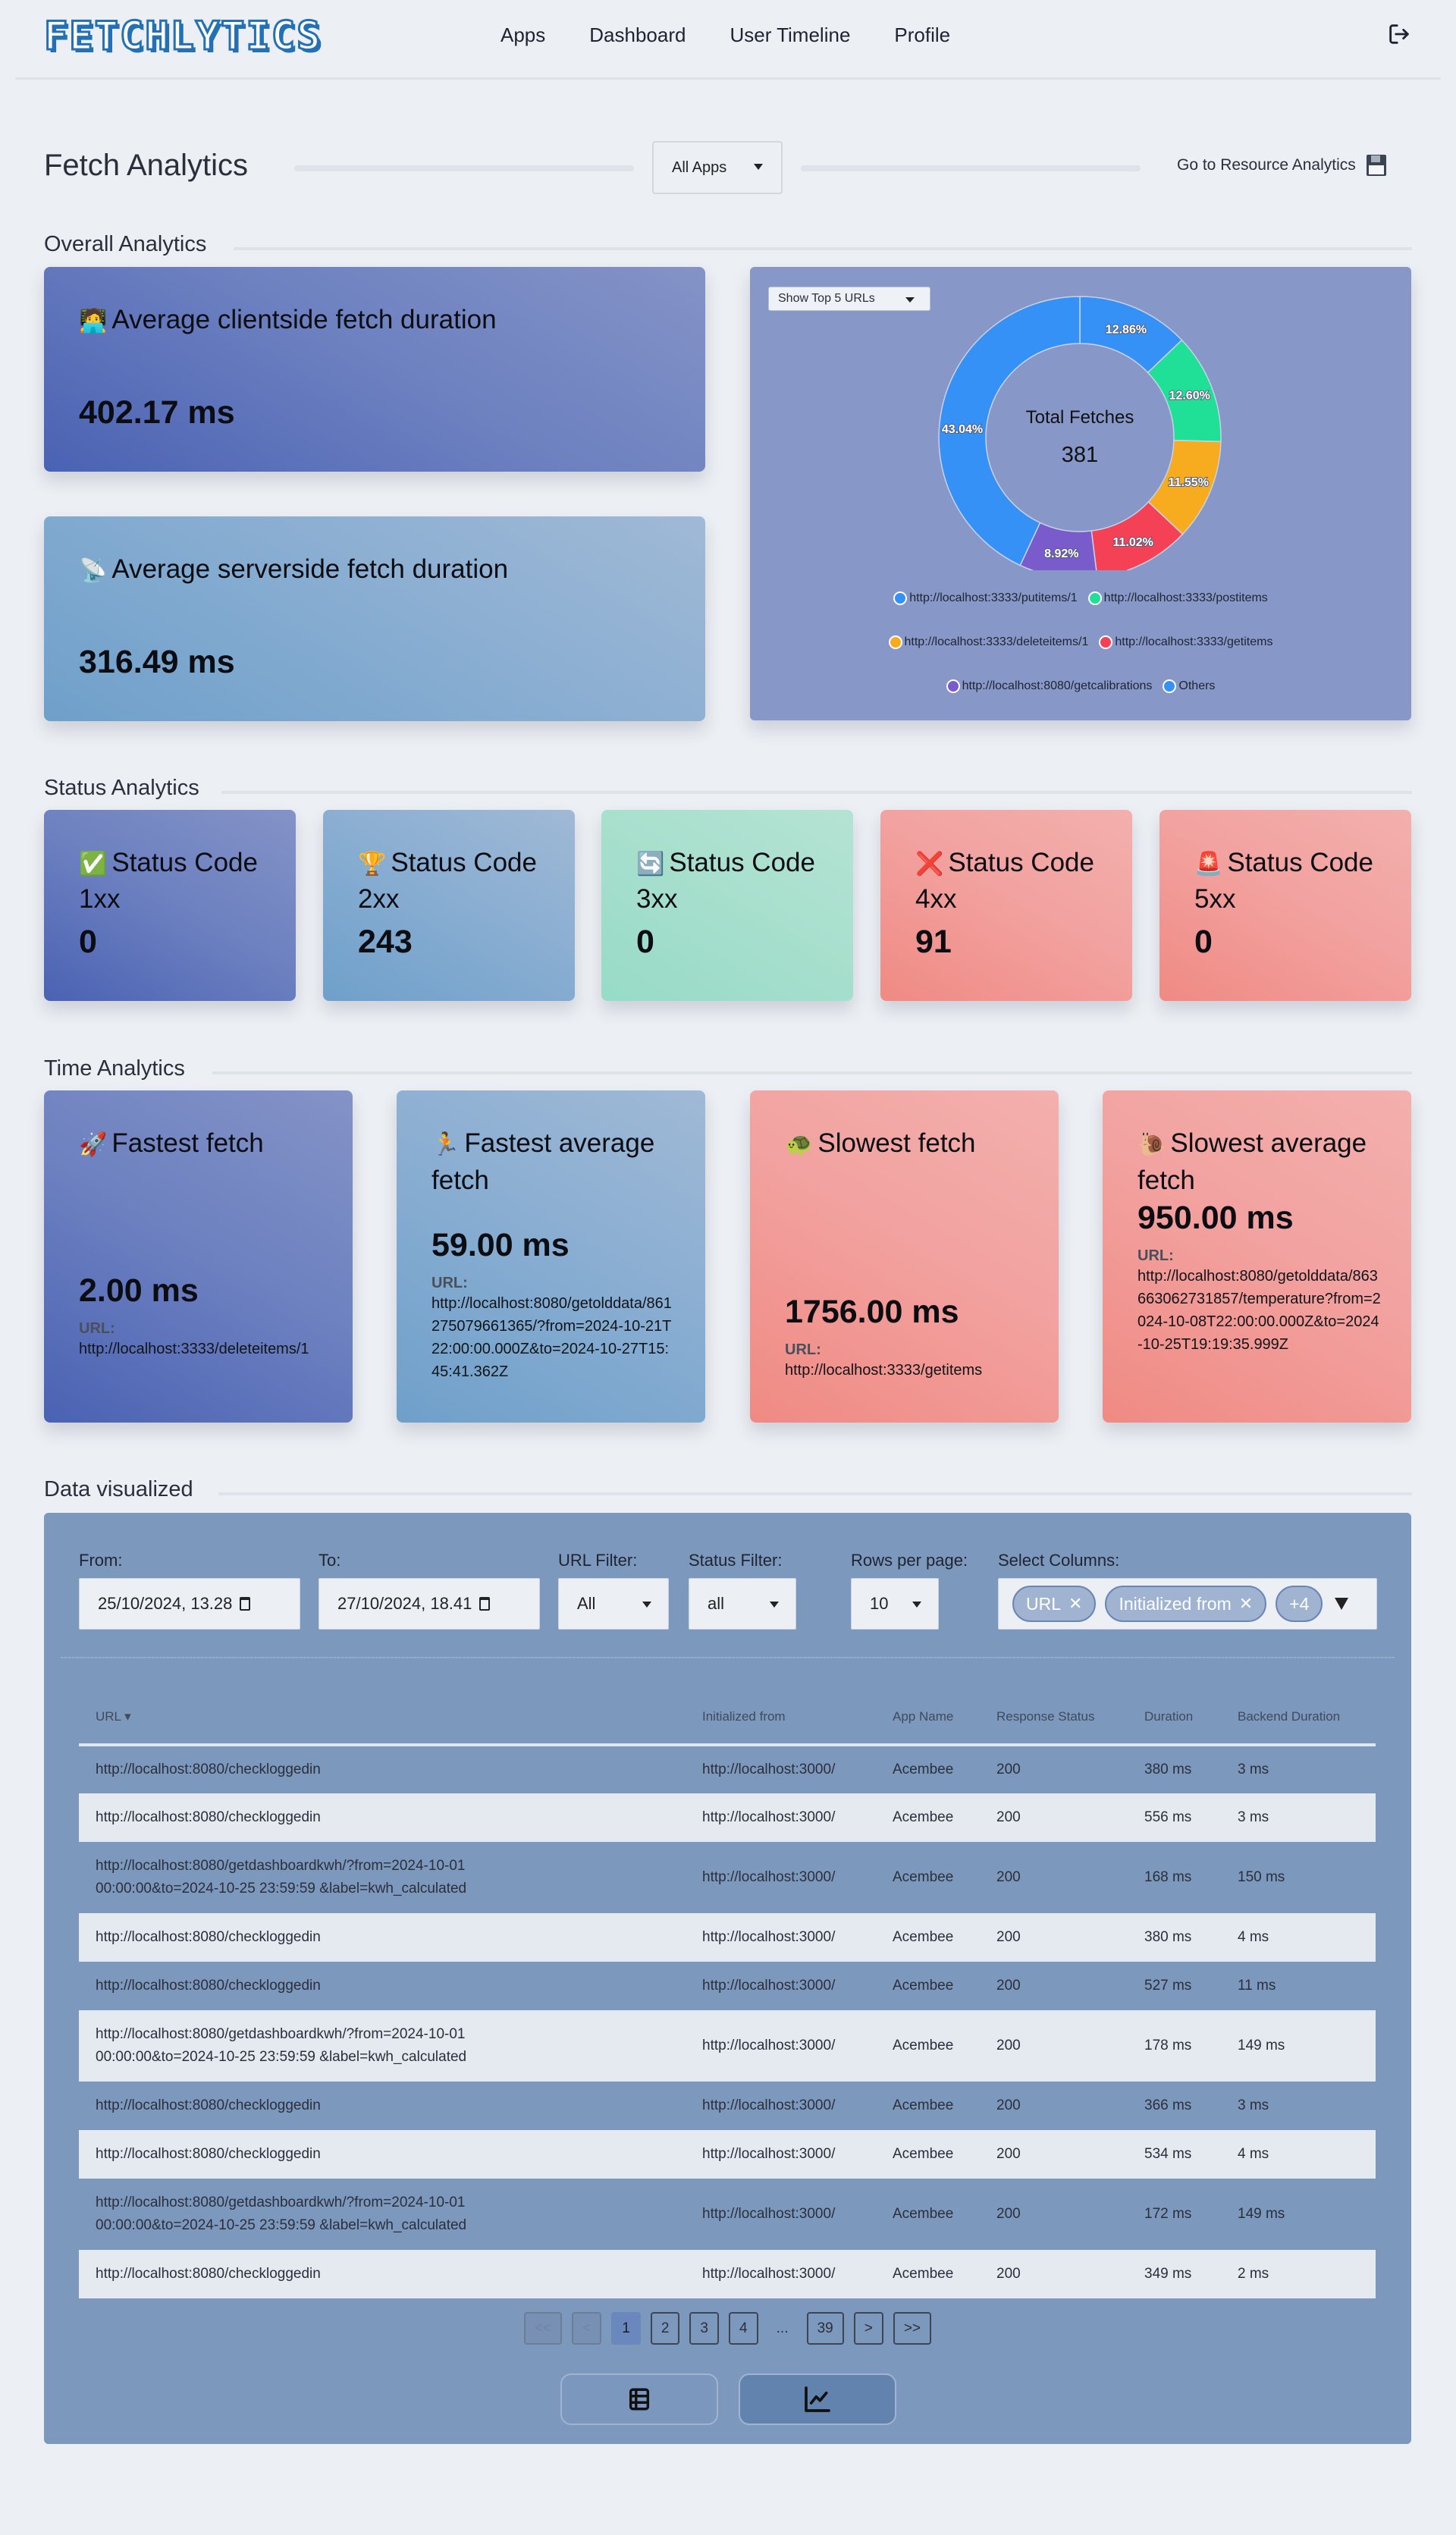  I want to click on legend-item: http://localhost:3333/postitems, so click(1177, 598).